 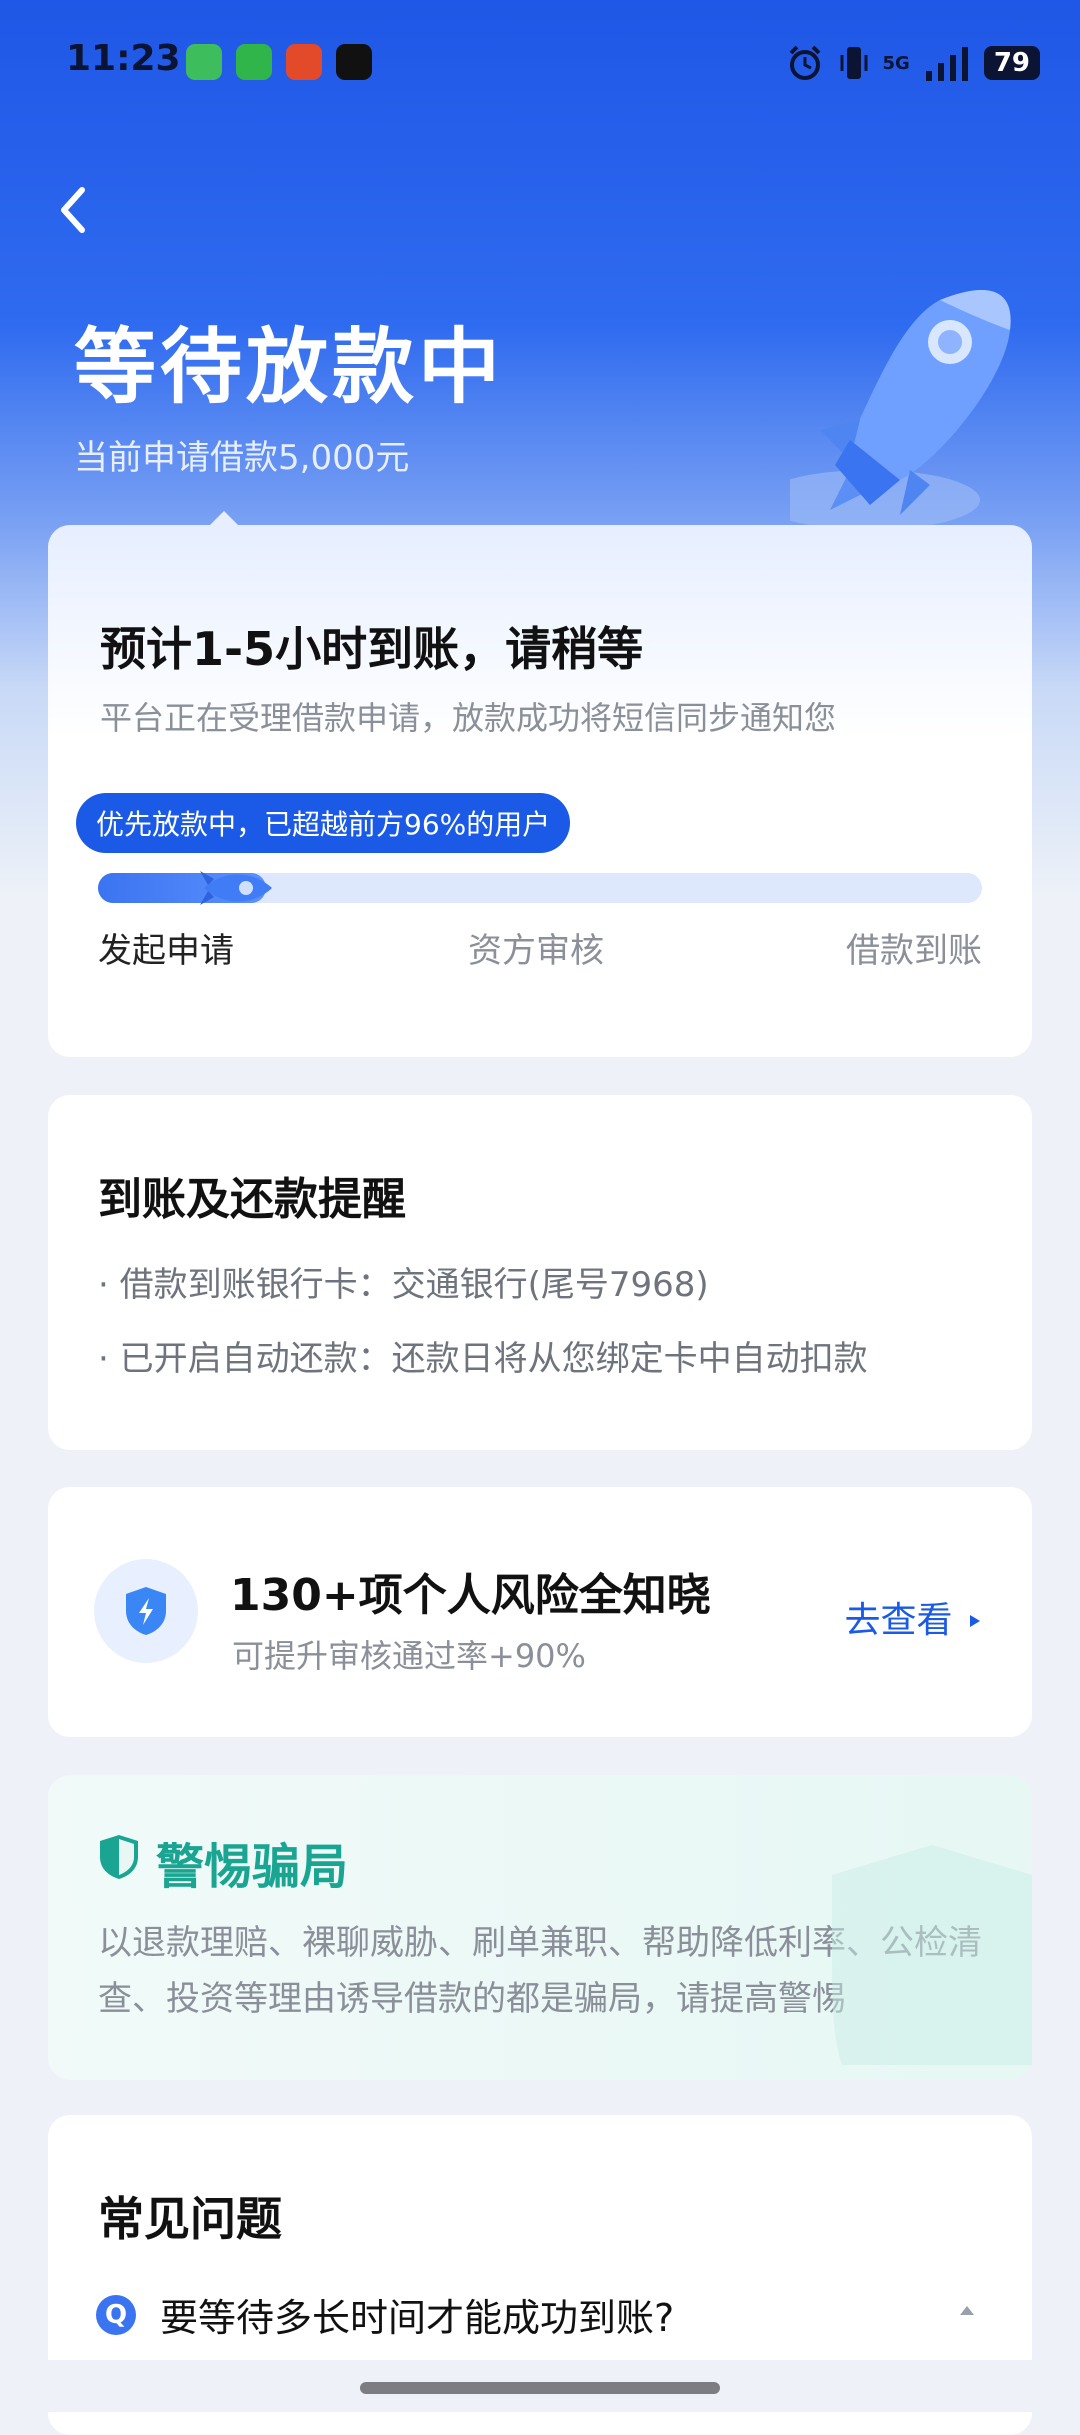 What do you see at coordinates (204, 62) in the screenshot?
I see `message-app-icon` at bounding box center [204, 62].